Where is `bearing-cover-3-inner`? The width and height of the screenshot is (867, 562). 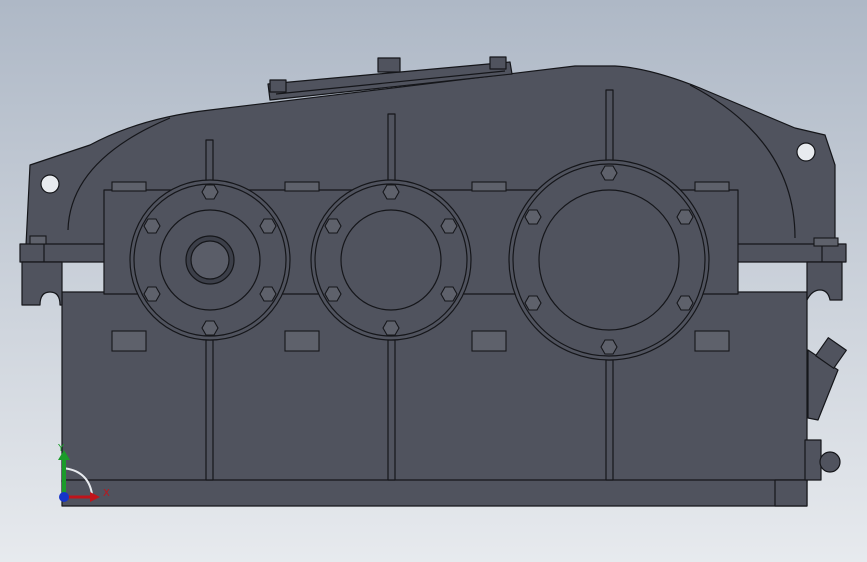 bearing-cover-3-inner is located at coordinates (609, 260).